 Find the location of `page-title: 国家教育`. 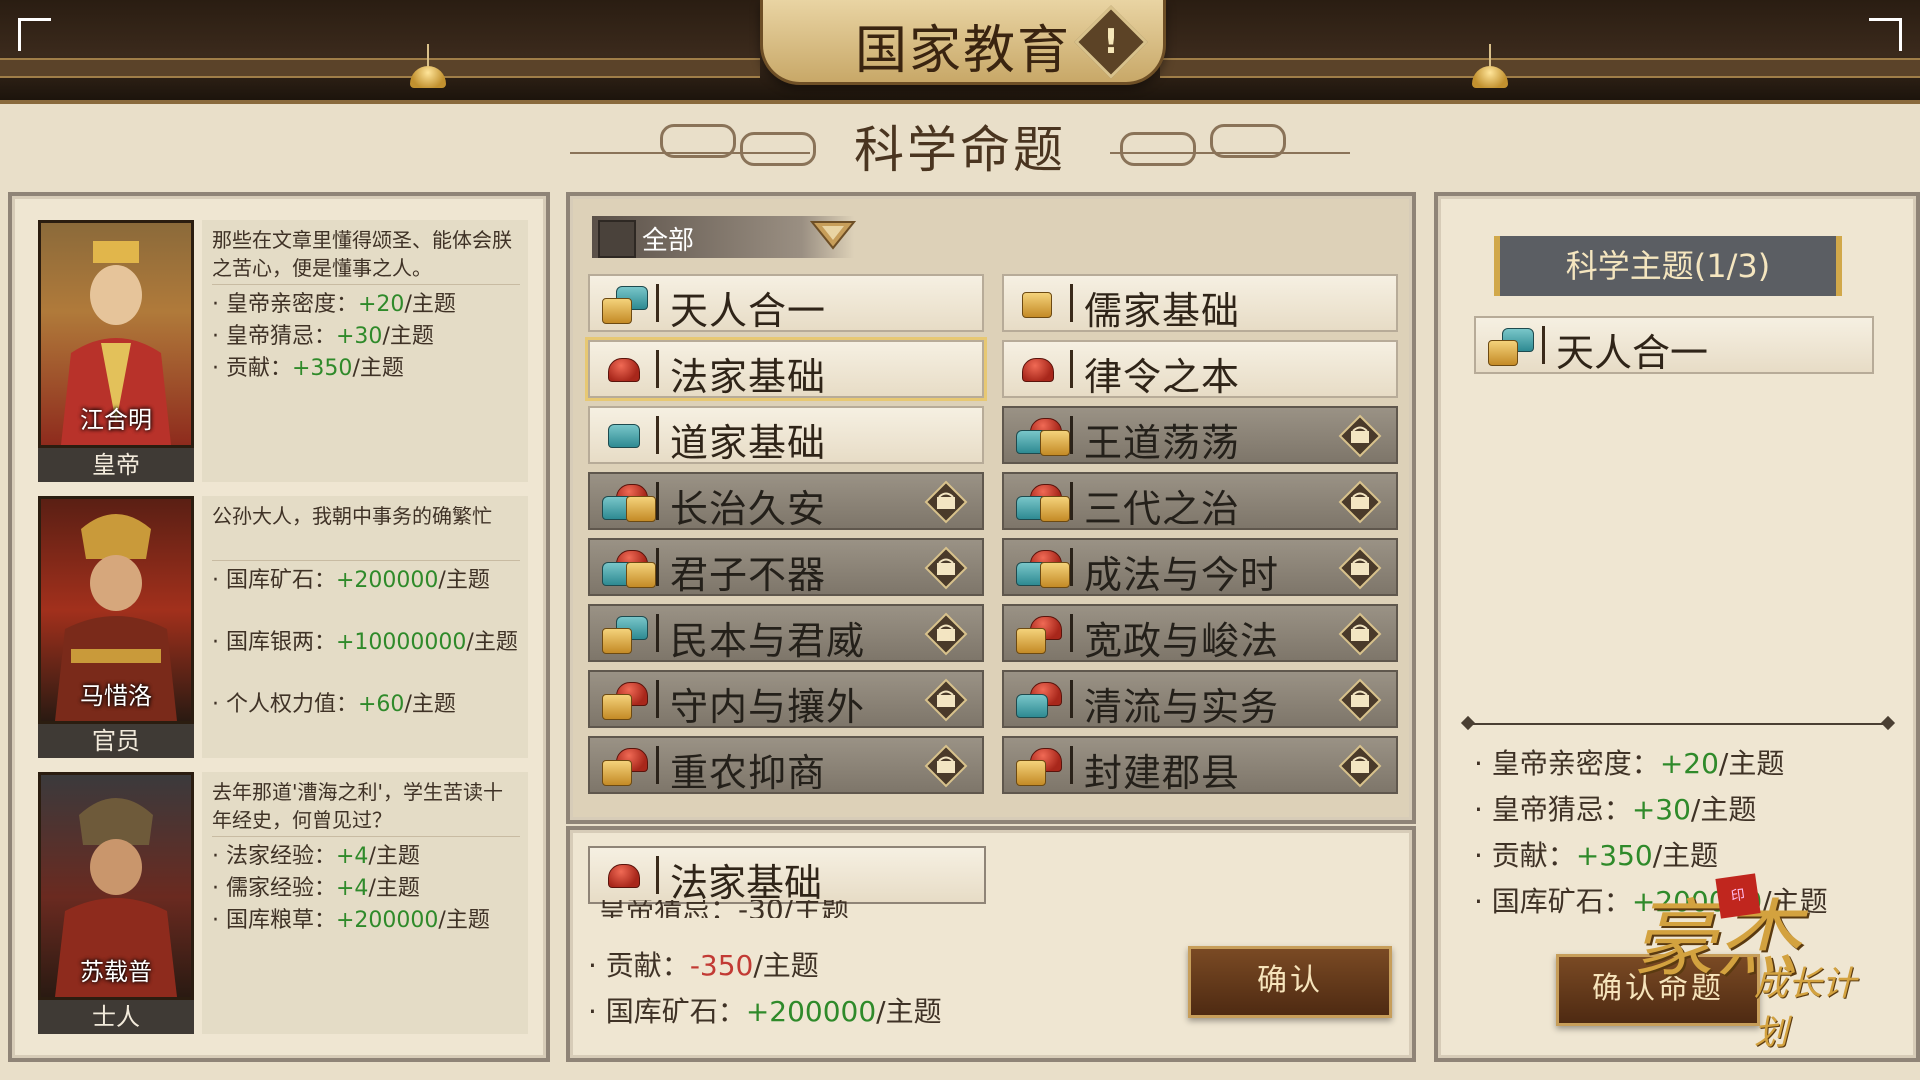

page-title: 国家教育 is located at coordinates (963, 51).